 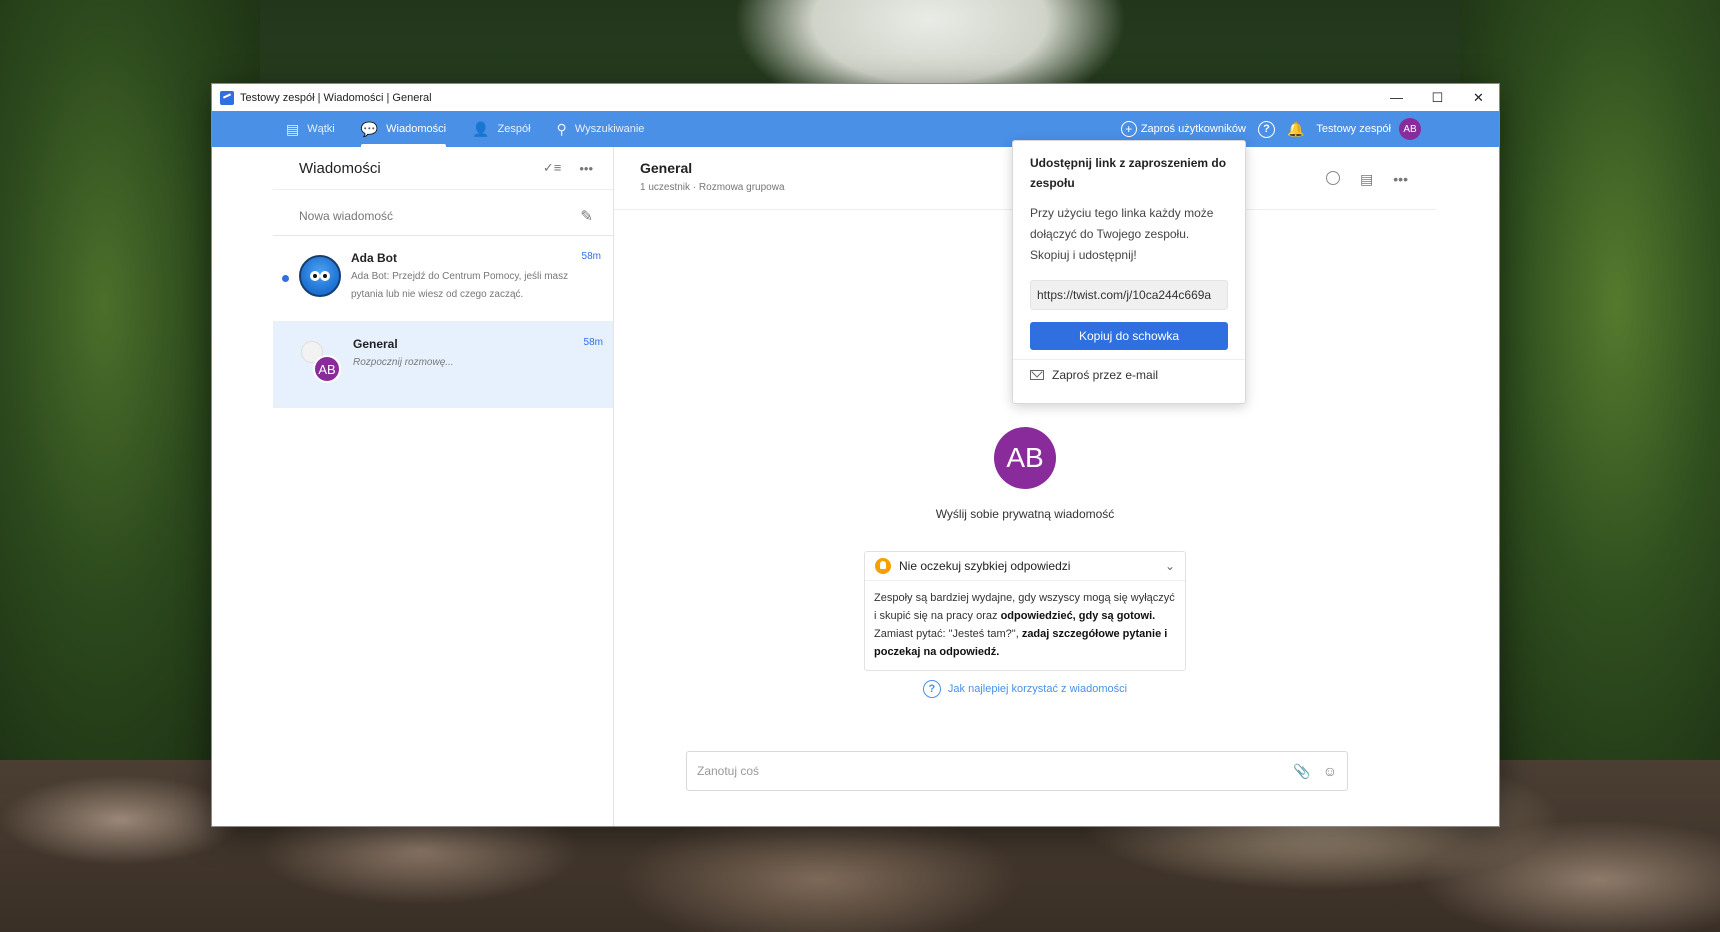 What do you see at coordinates (1330, 771) in the screenshot?
I see `emoji-icon: ☺` at bounding box center [1330, 771].